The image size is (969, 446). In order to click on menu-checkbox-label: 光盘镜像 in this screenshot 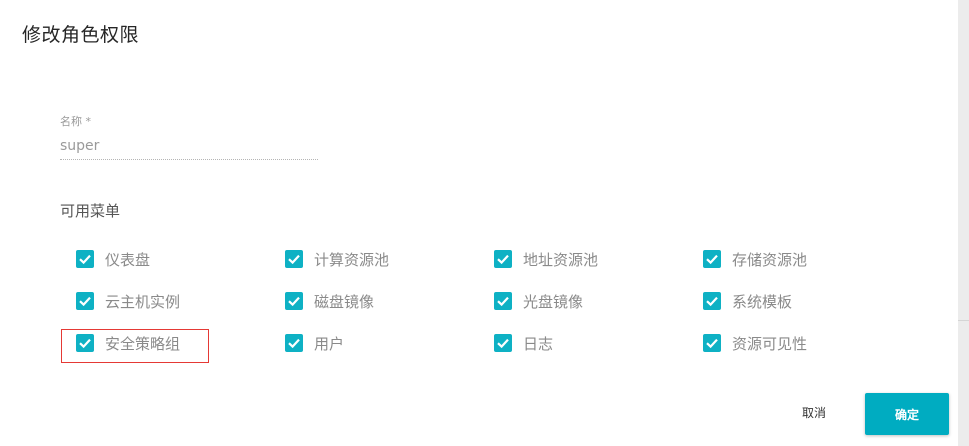, I will do `click(553, 301)`.